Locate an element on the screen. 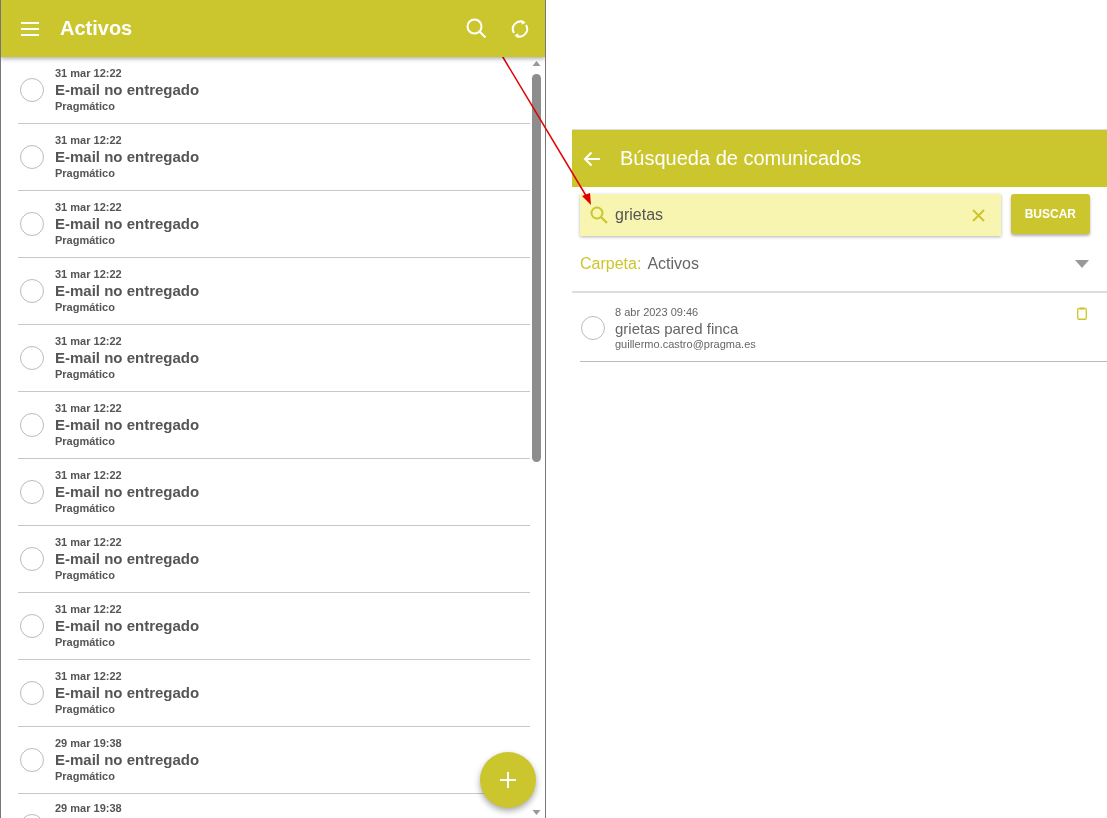  search-field: grietas is located at coordinates (790, 215).